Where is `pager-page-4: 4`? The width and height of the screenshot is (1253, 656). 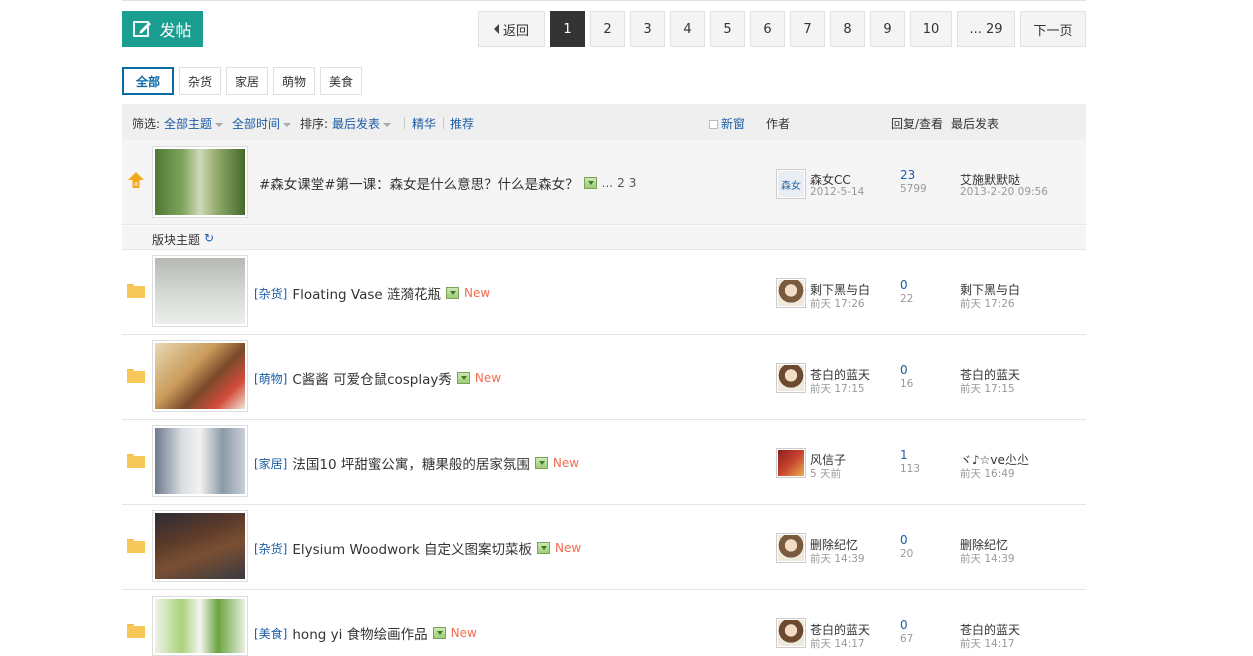
pager-page-4: 4 is located at coordinates (687, 29).